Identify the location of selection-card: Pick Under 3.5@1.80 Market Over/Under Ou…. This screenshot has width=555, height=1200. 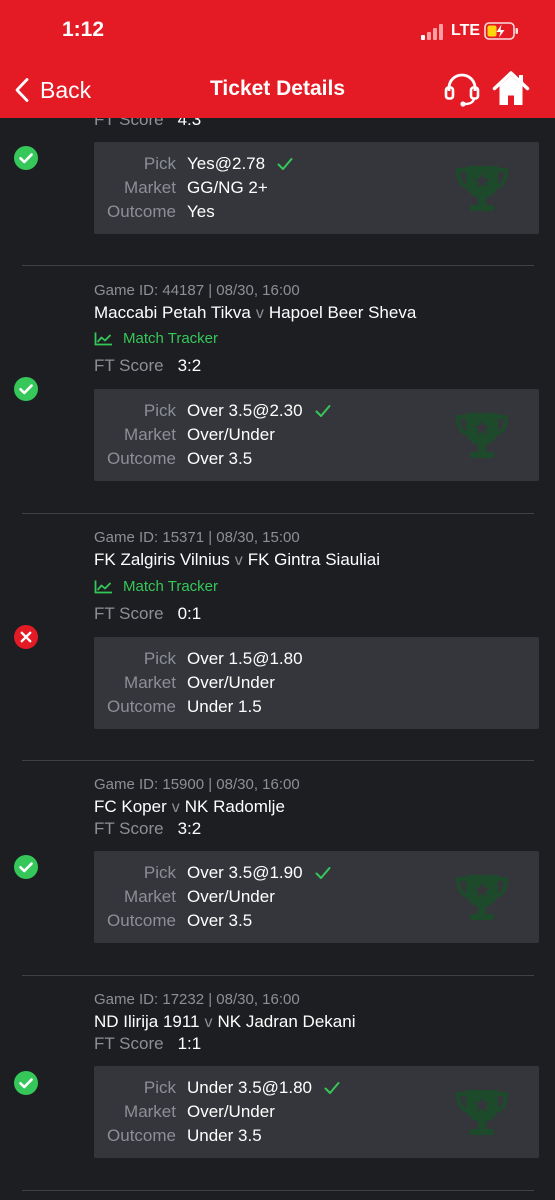
(316, 1112).